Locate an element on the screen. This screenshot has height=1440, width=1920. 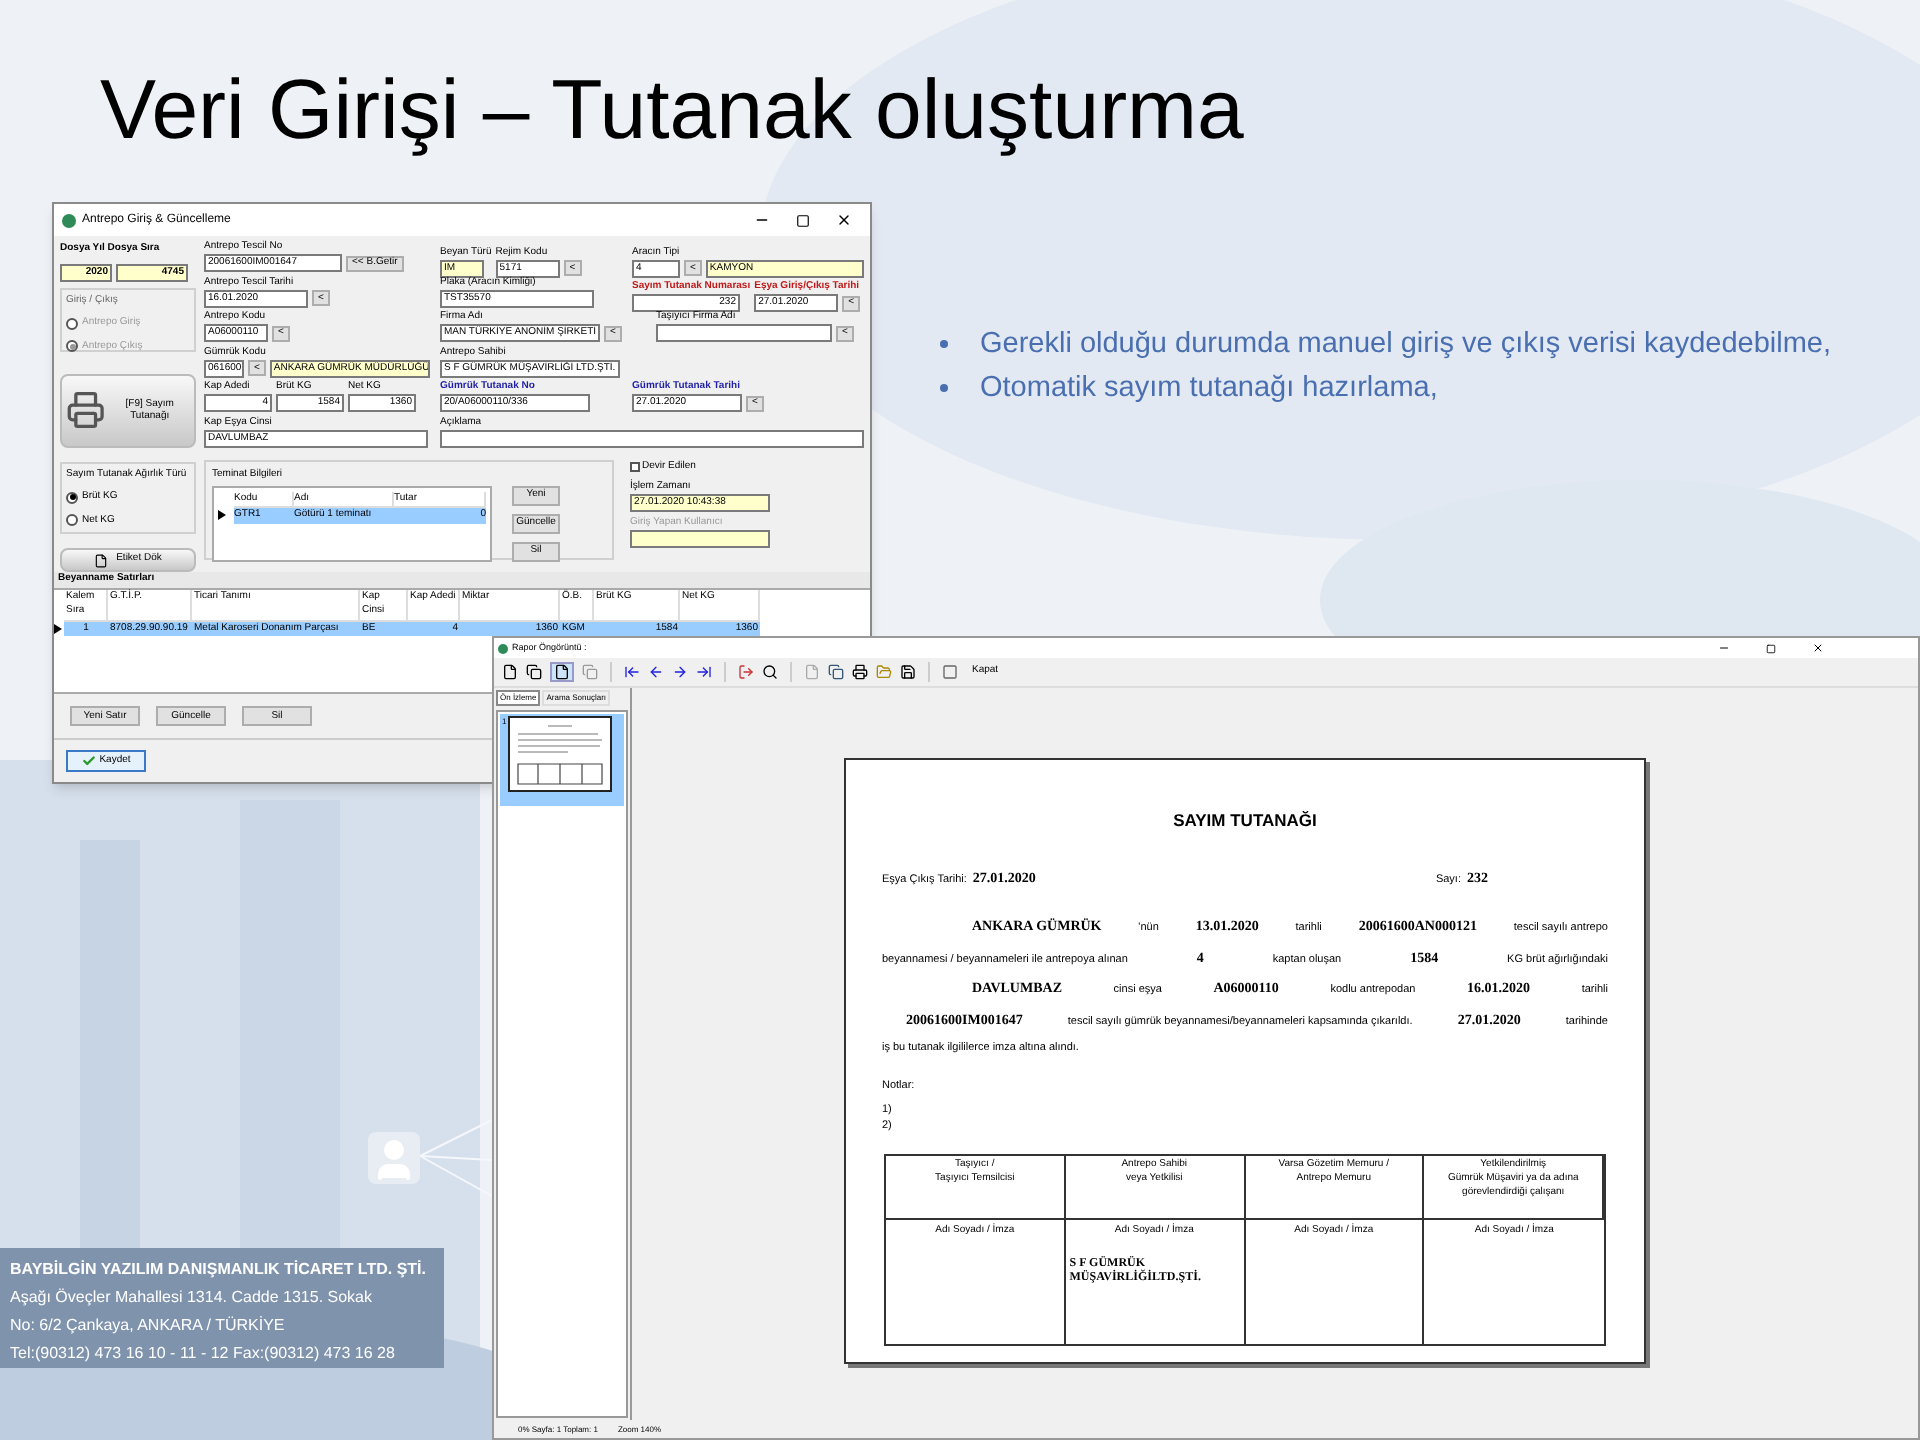
company-name: BAYBİLGİN YAZILIM DANIŞMANLIK TİCARET LTD. ŞTİ. is located at coordinates (219, 1270).